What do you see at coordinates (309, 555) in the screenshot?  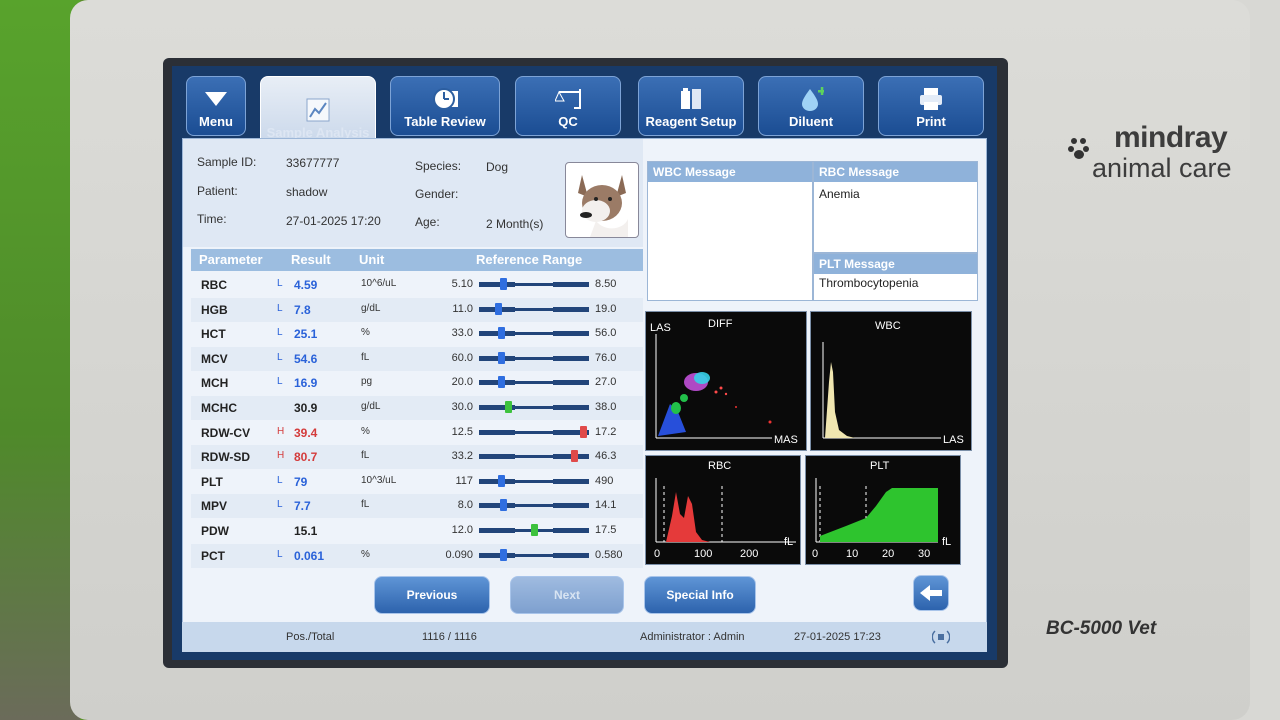 I see `result-value: 0.061` at bounding box center [309, 555].